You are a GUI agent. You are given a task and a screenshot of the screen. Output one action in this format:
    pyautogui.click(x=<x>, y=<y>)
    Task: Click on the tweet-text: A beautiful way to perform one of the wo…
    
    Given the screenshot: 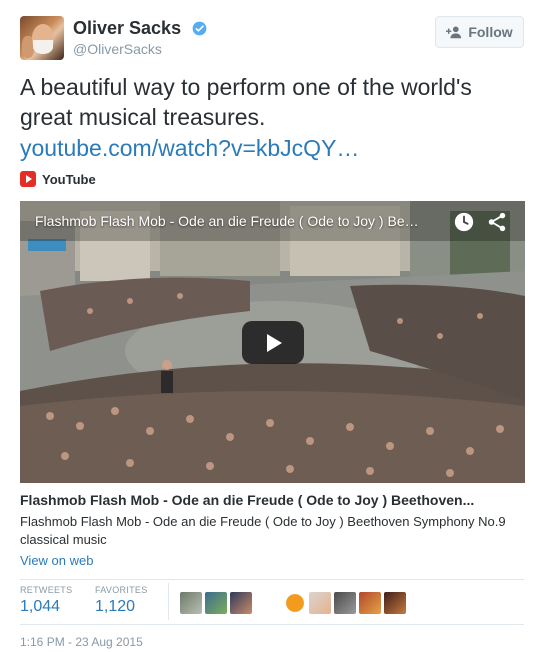 What is the action you would take?
    pyautogui.click(x=246, y=102)
    